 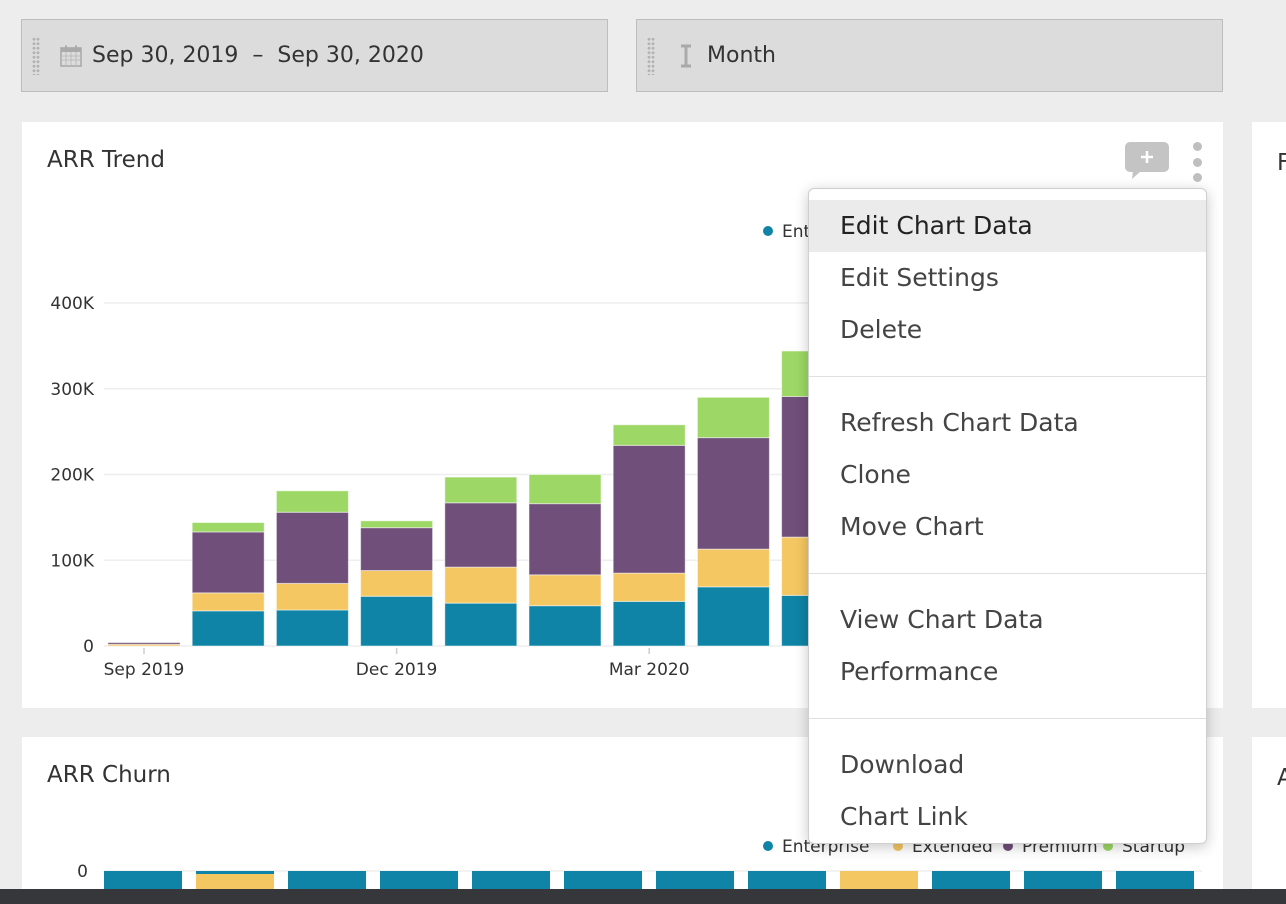 What do you see at coordinates (72, 390) in the screenshot?
I see `y-tick-label: 300K` at bounding box center [72, 390].